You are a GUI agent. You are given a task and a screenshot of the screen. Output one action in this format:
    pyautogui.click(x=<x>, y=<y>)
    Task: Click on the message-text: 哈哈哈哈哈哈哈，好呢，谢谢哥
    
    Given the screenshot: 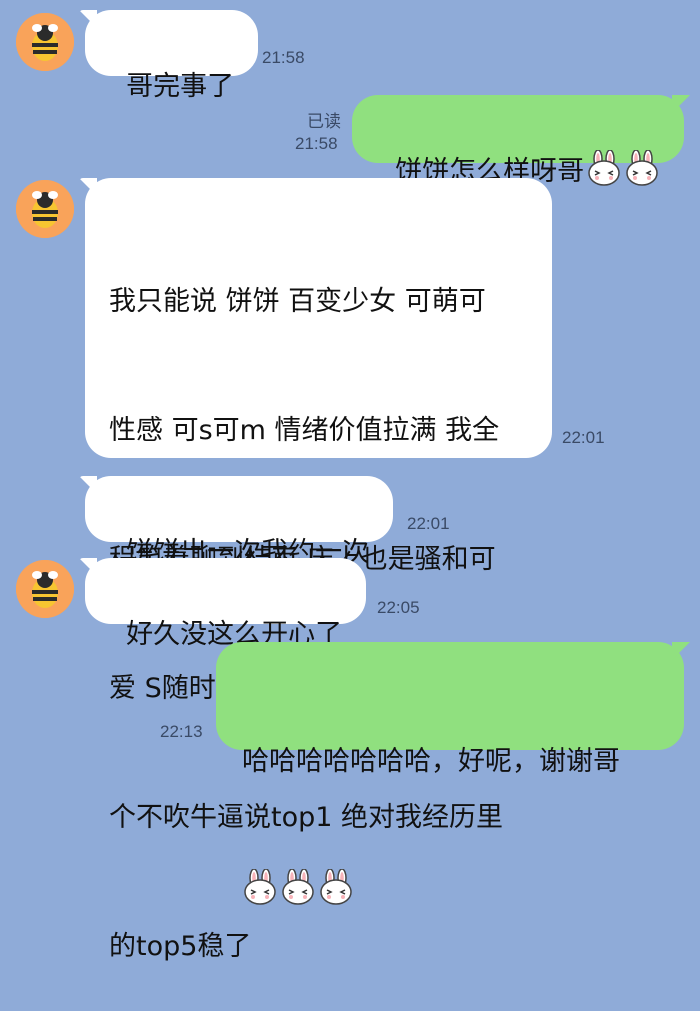 What is the action you would take?
    pyautogui.click(x=431, y=761)
    